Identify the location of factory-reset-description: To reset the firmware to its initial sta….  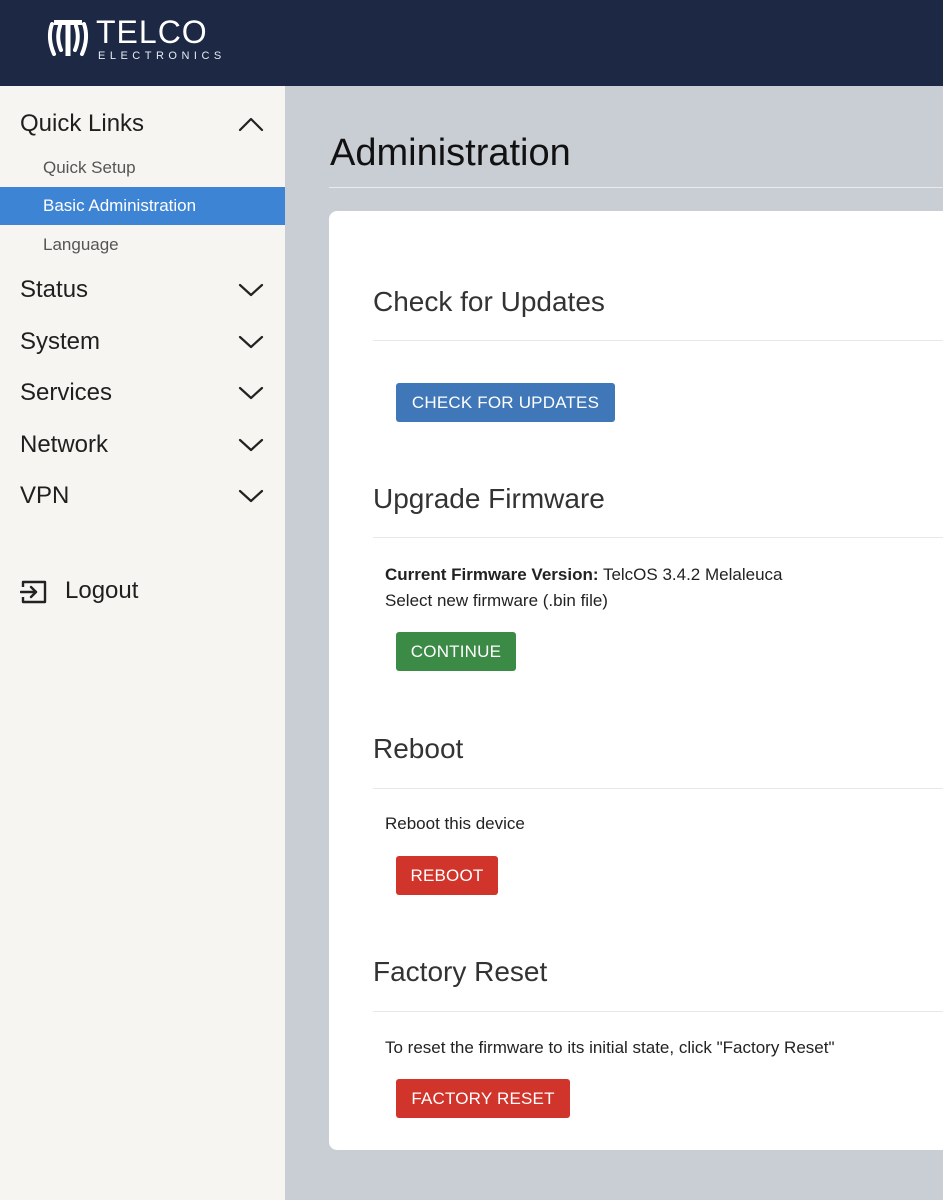
(610, 1047).